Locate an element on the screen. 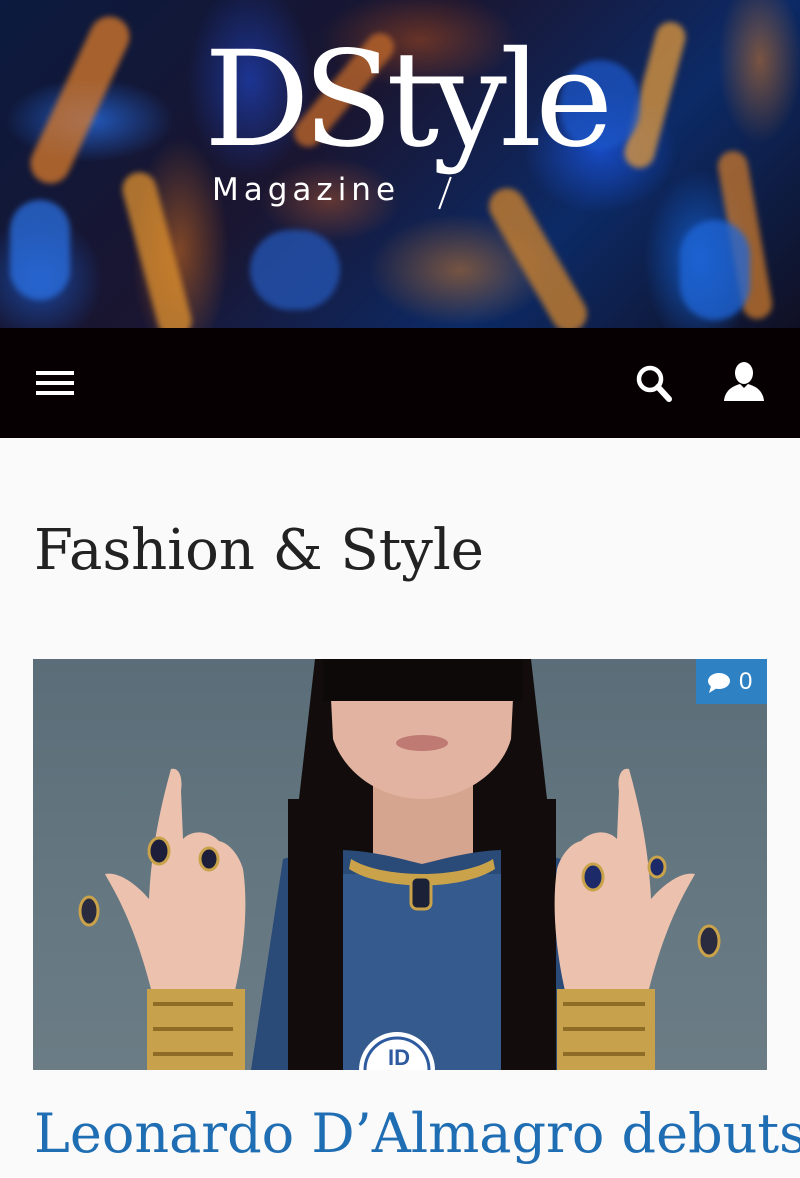 The height and width of the screenshot is (1178, 800). logo-tagline: Magazine is located at coordinates (306, 190).